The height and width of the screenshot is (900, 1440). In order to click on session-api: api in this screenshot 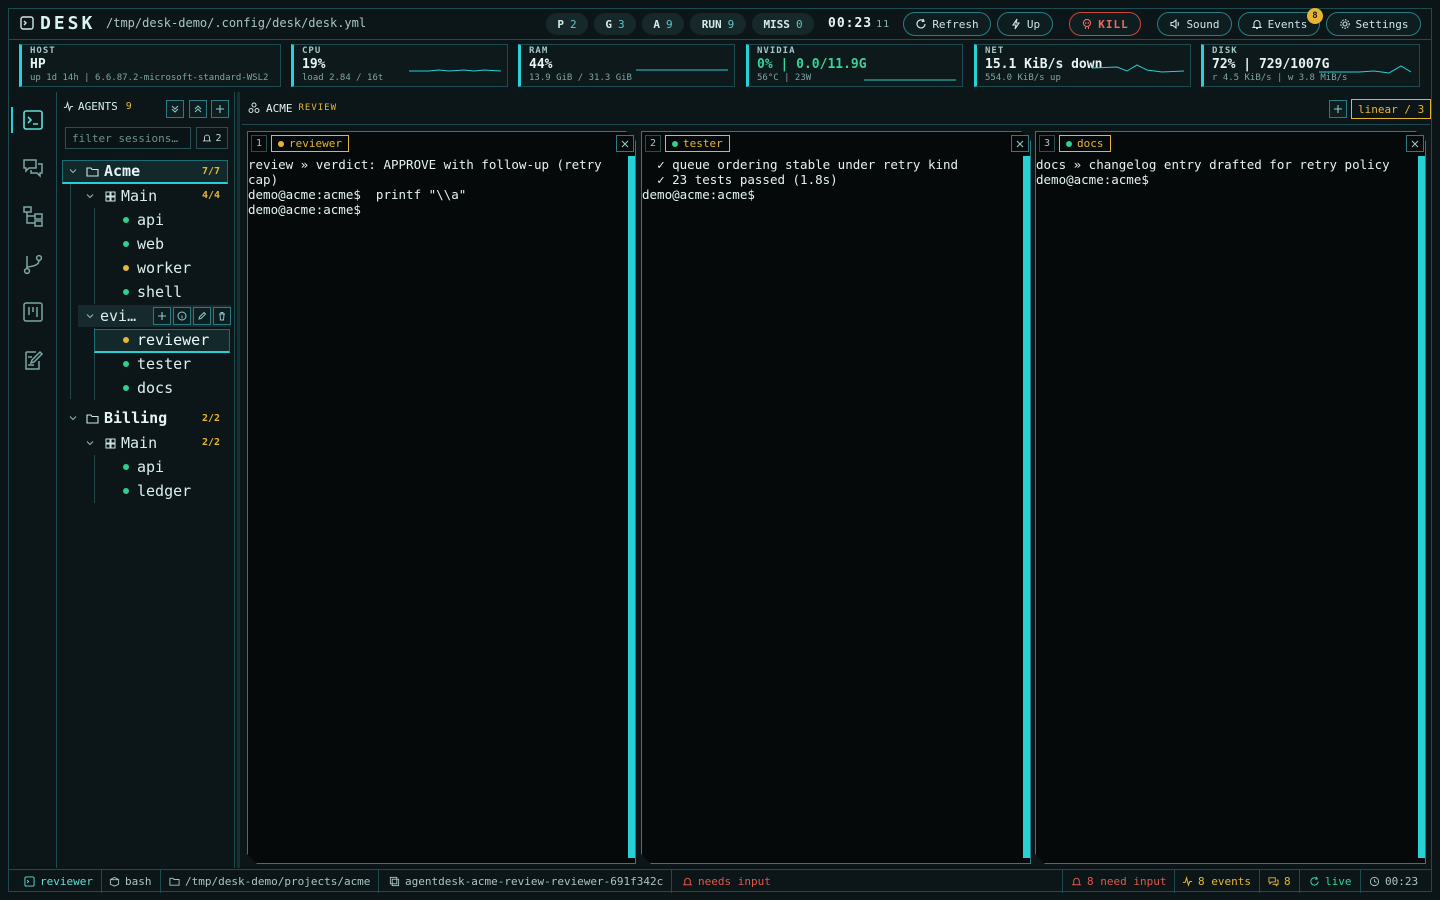, I will do `click(143, 220)`.